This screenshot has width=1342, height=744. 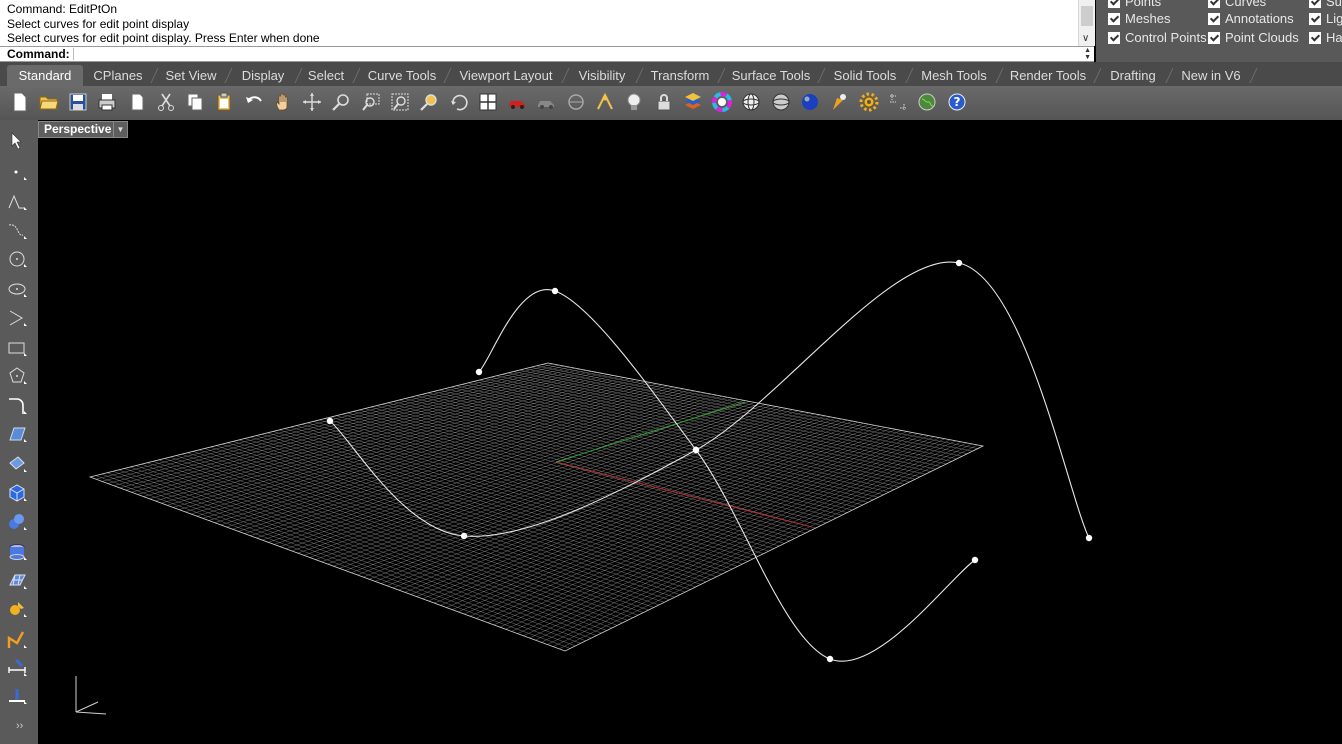 I want to click on analyze-icon, so click(x=17, y=640).